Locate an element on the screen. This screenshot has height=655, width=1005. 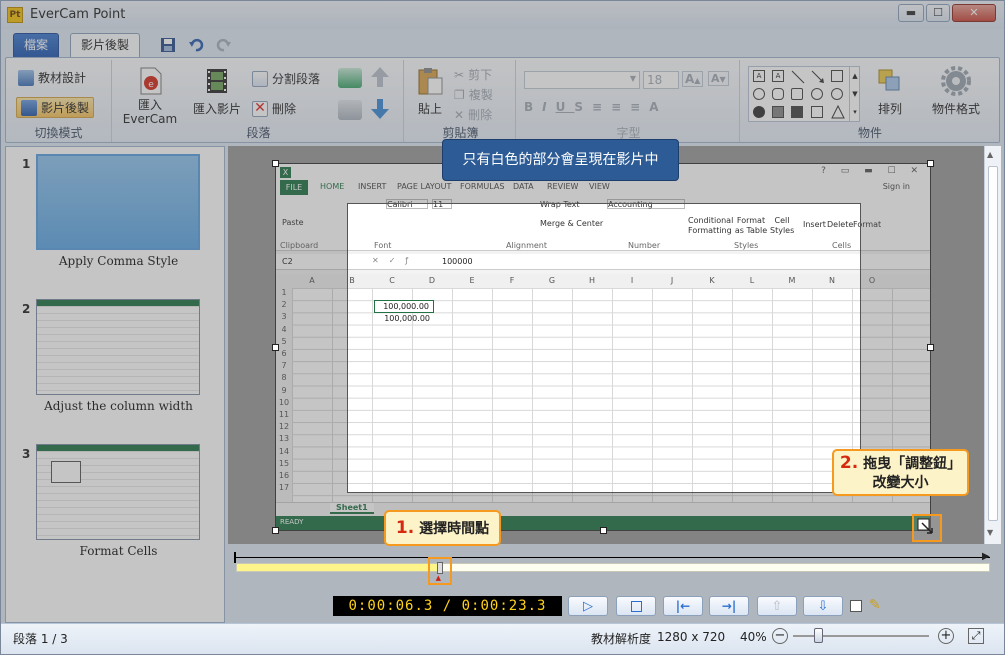
rectangle-shape-icon is located at coordinates (837, 76).